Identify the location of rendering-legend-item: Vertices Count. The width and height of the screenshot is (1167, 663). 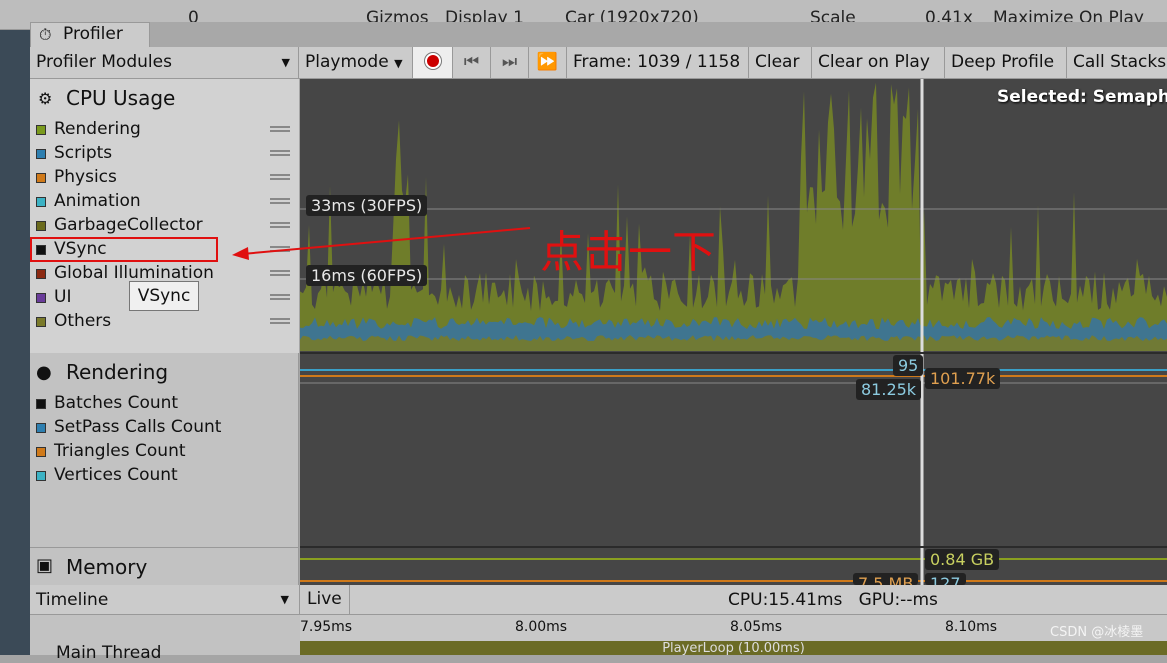
(107, 475).